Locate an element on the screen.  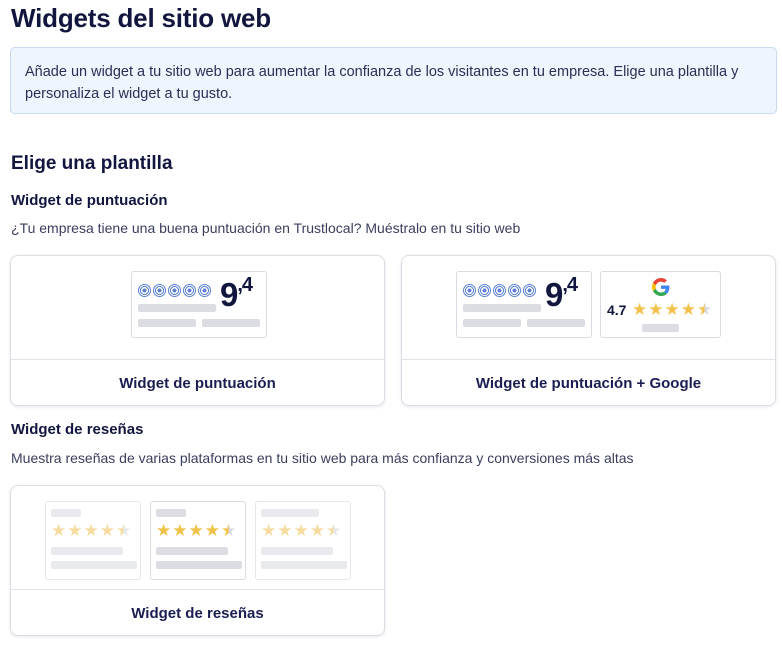
google-rating-value: 4.7 is located at coordinates (617, 310).